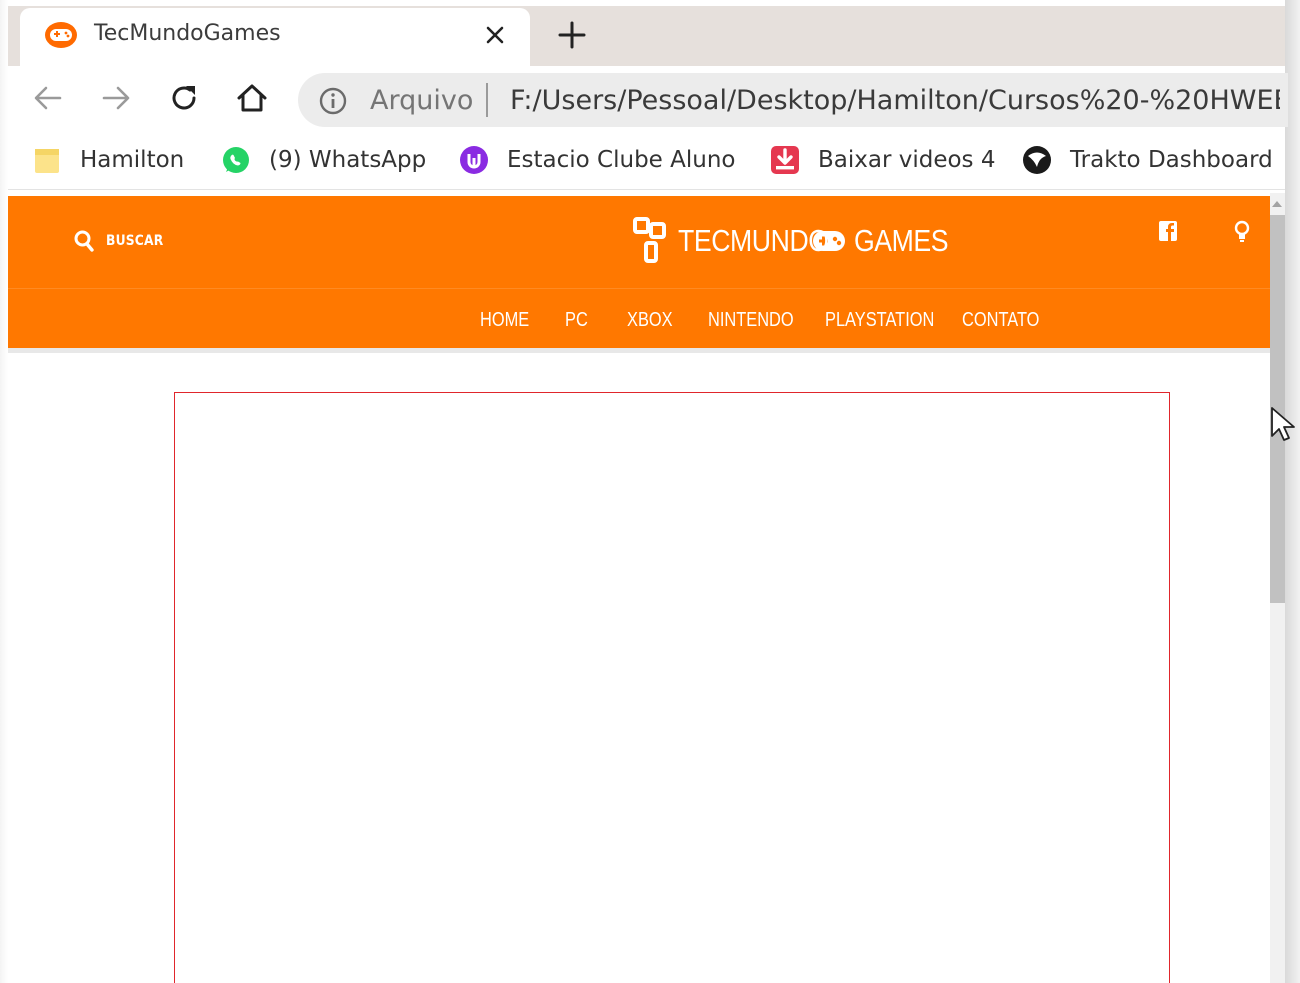 This screenshot has width=1300, height=983. Describe the element at coordinates (4, 491) in the screenshot. I see `window-edge-left` at that location.